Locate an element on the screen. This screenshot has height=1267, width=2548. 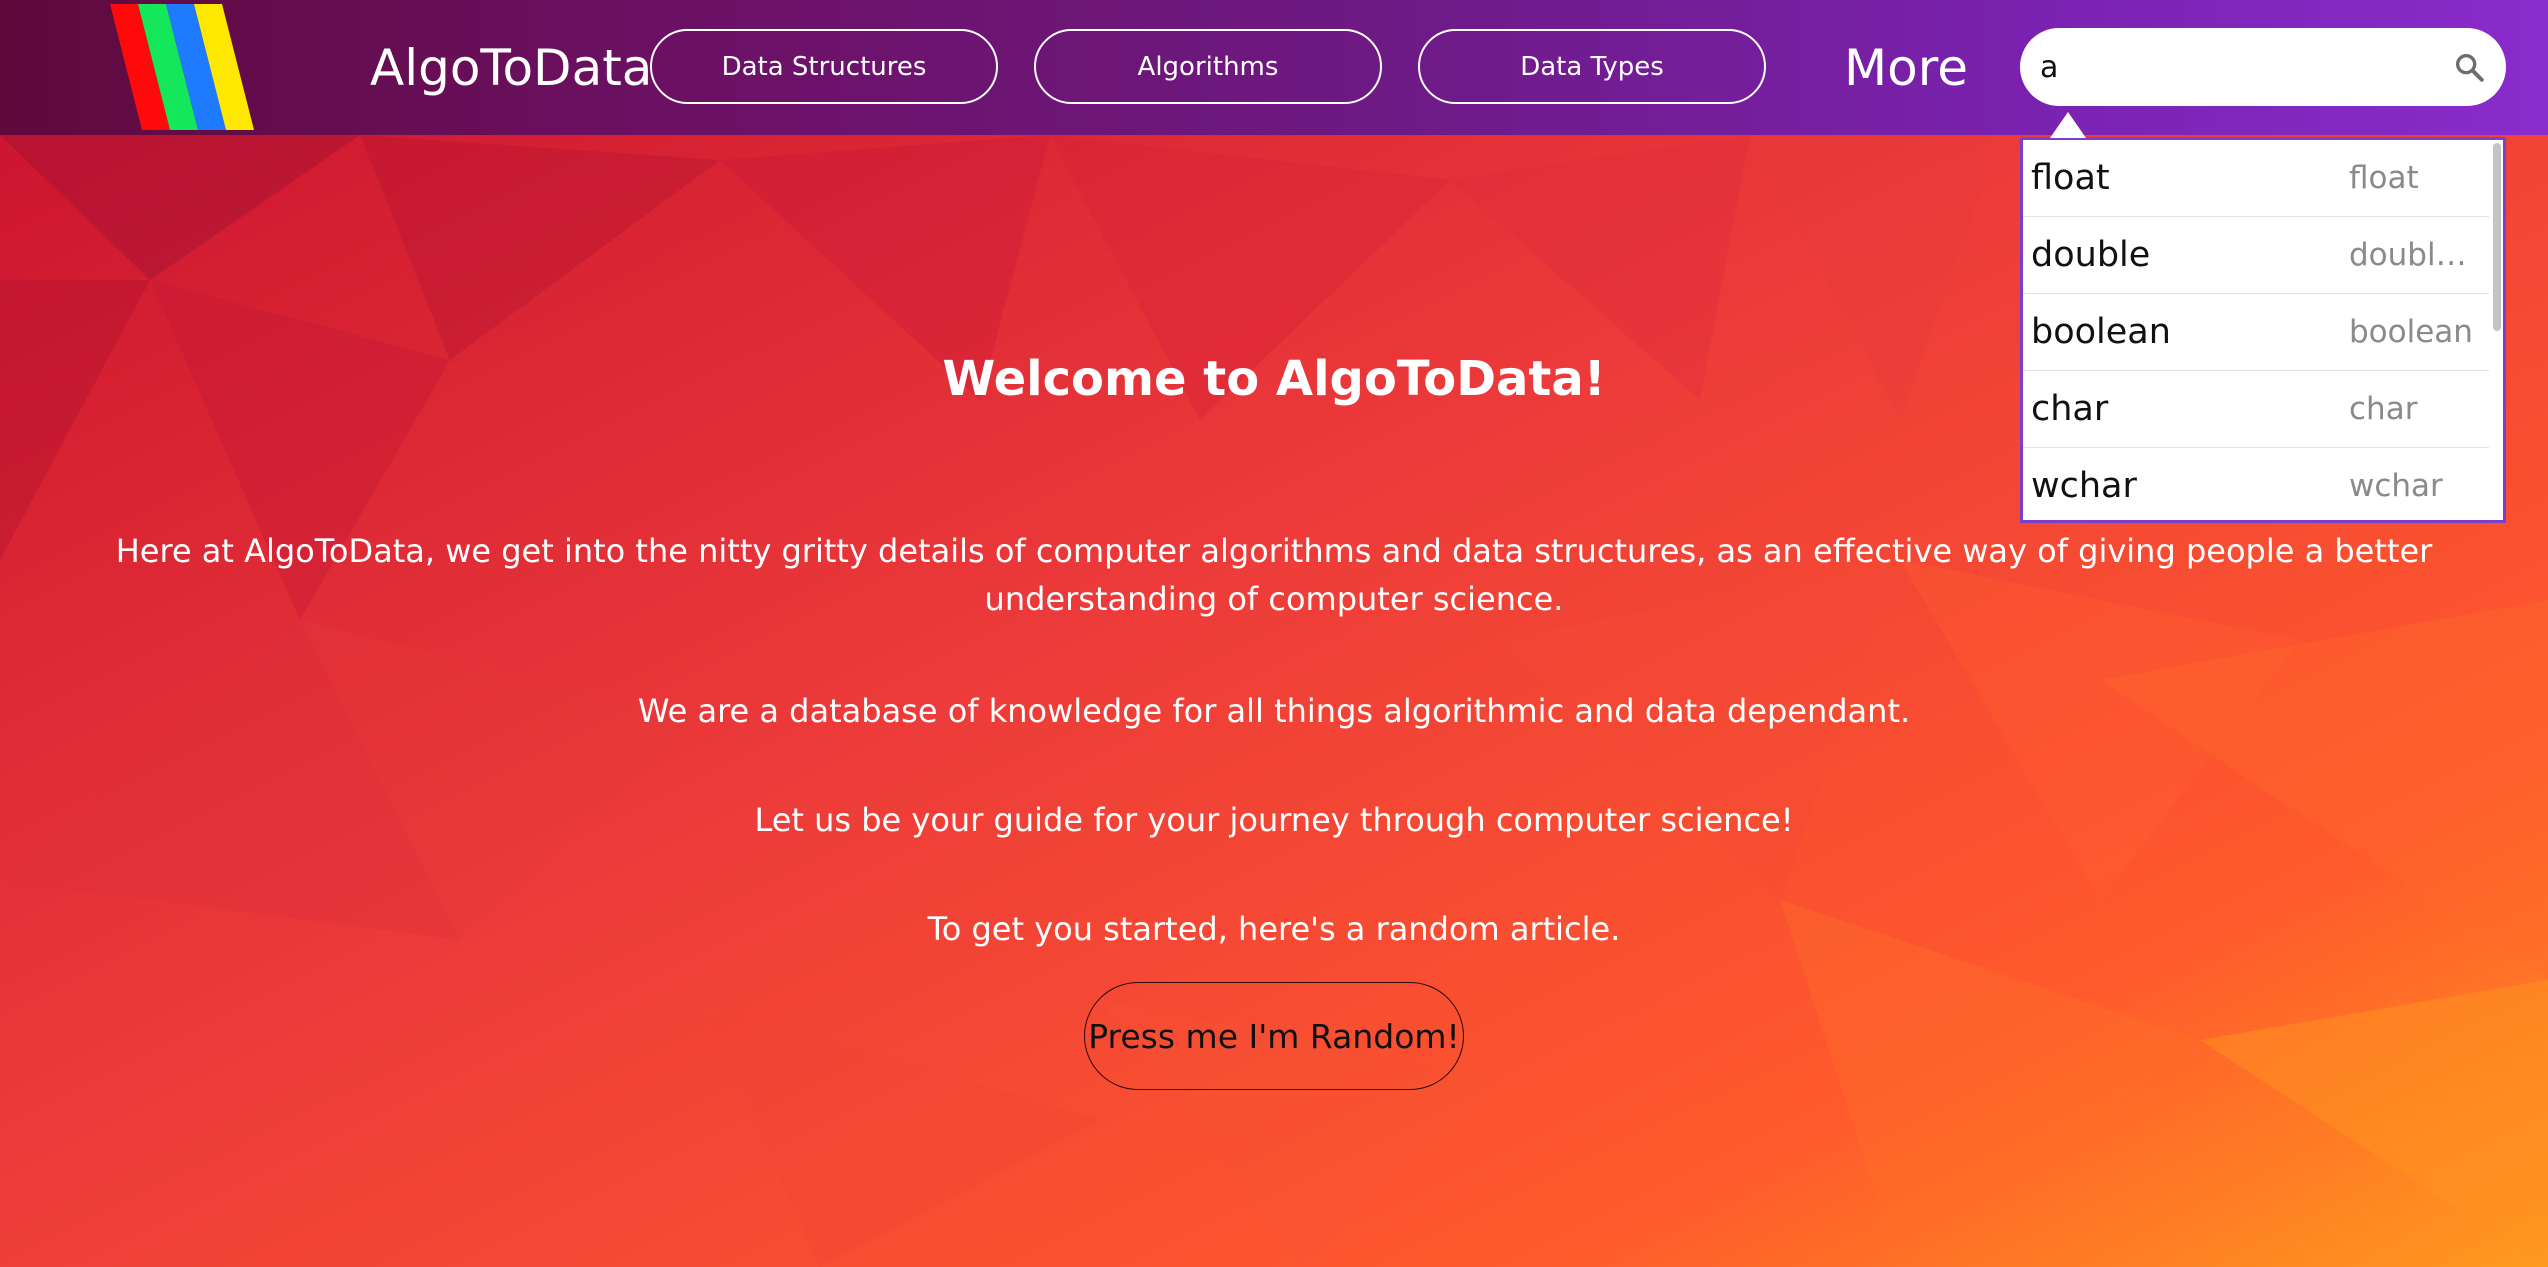
suggestion-hint: double precision is located at coordinates (2417, 255).